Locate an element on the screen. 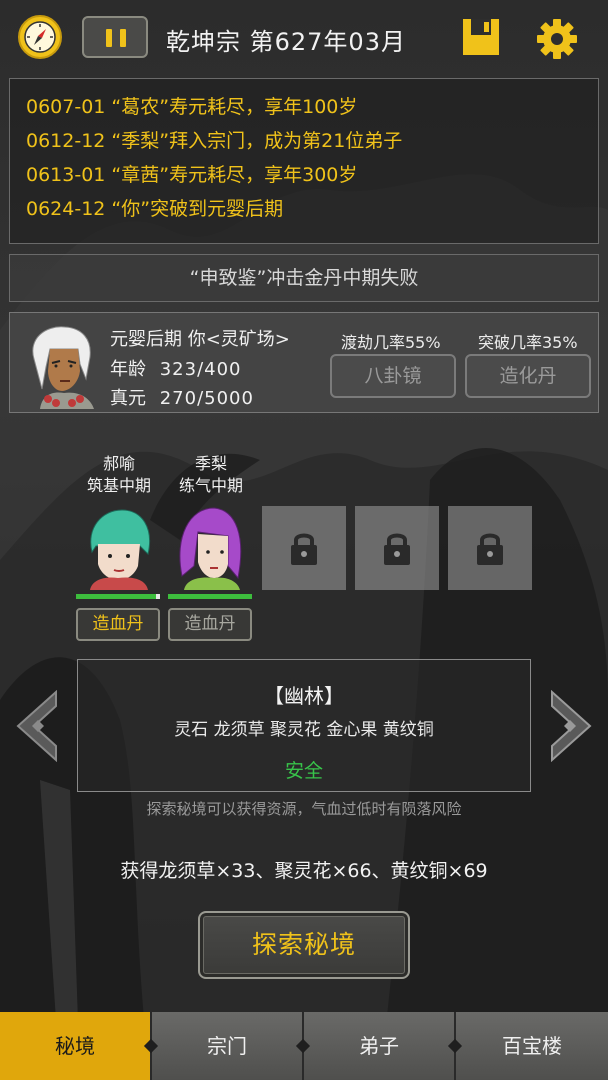 This screenshot has height=1080, width=608. age-value: 323/400 is located at coordinates (200, 369).